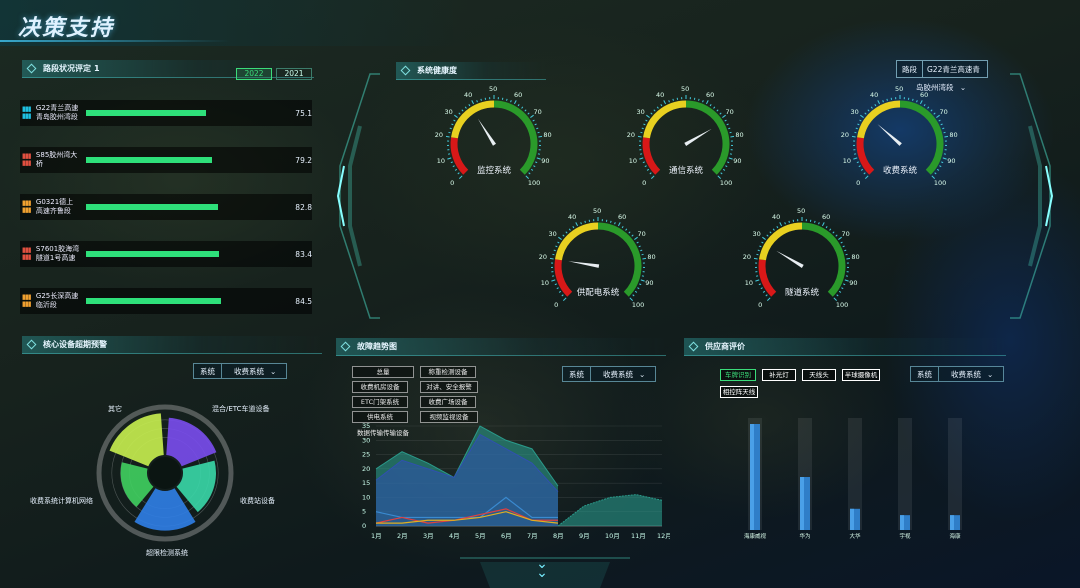 The height and width of the screenshot is (588, 1080). What do you see at coordinates (755, 536) in the screenshot?
I see `supplier-name: 海康威视` at bounding box center [755, 536].